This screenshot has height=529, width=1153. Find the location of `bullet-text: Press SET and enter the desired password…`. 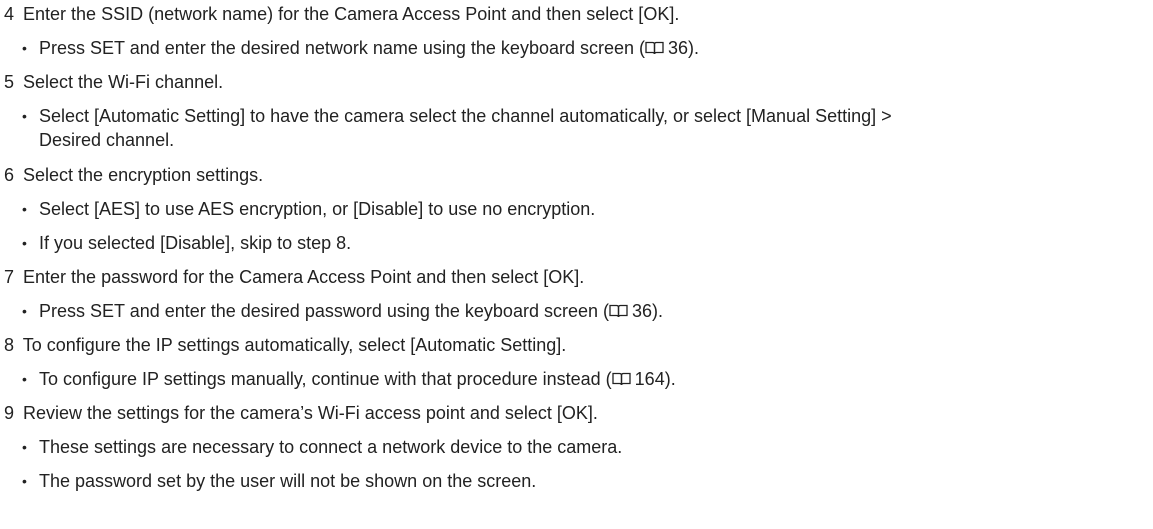

bullet-text: Press SET and enter the desired password… is located at coordinates (324, 311).